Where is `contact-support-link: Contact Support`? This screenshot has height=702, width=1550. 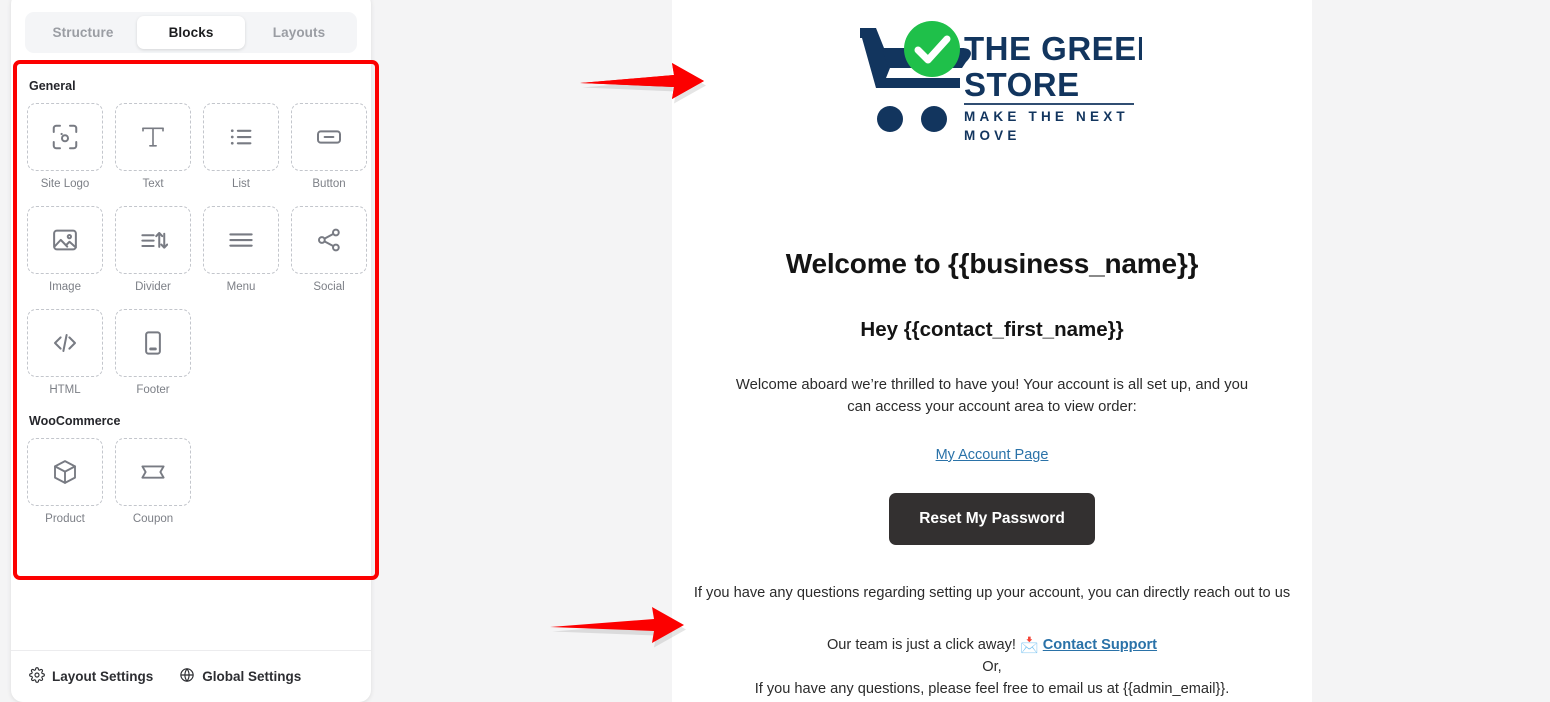 contact-support-link: Contact Support is located at coordinates (1100, 645).